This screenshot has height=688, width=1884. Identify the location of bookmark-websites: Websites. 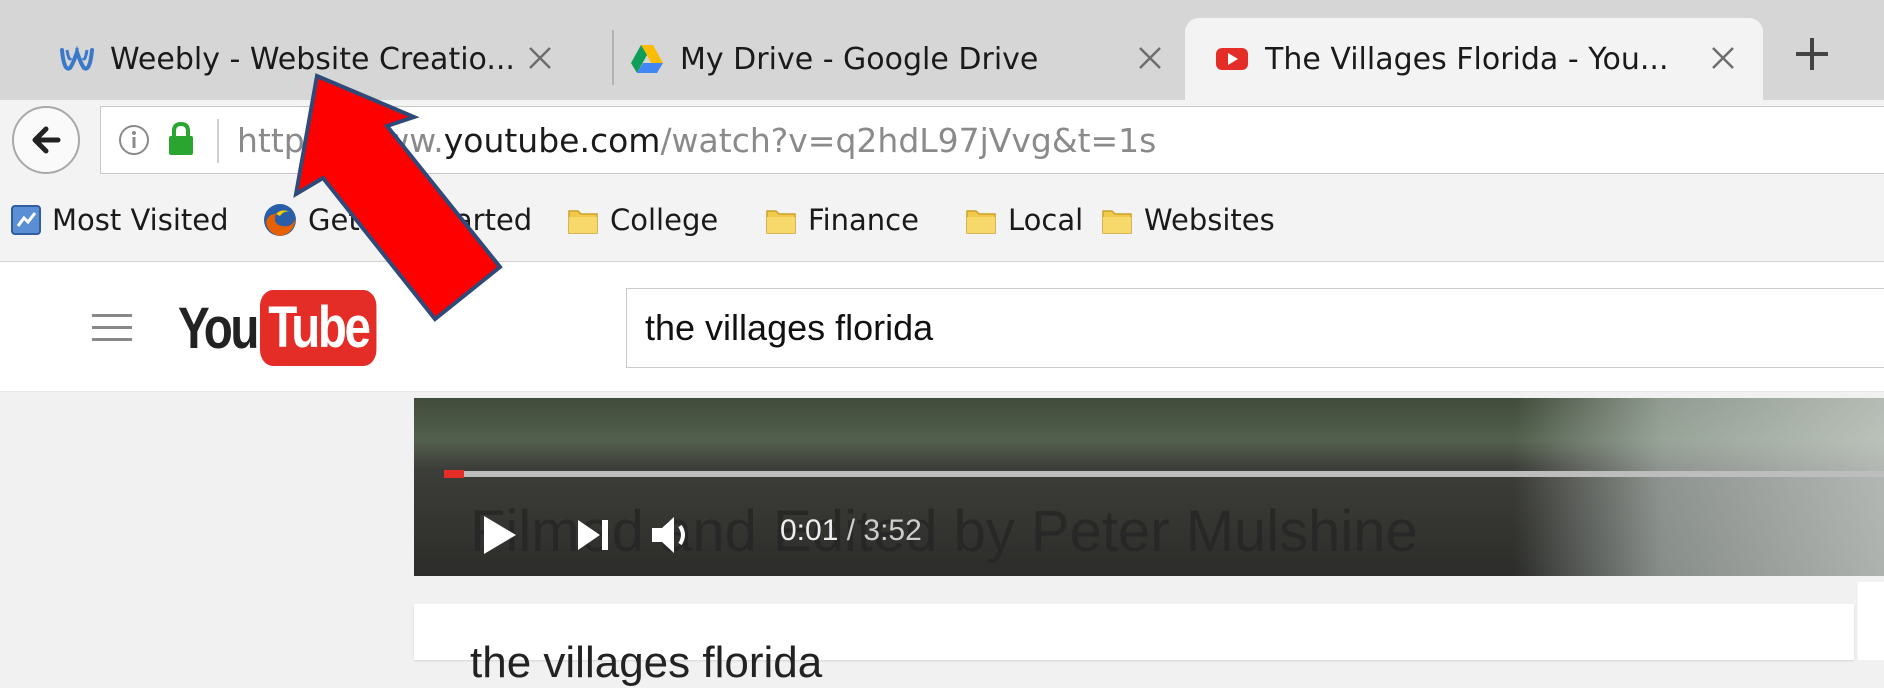
(1187, 220).